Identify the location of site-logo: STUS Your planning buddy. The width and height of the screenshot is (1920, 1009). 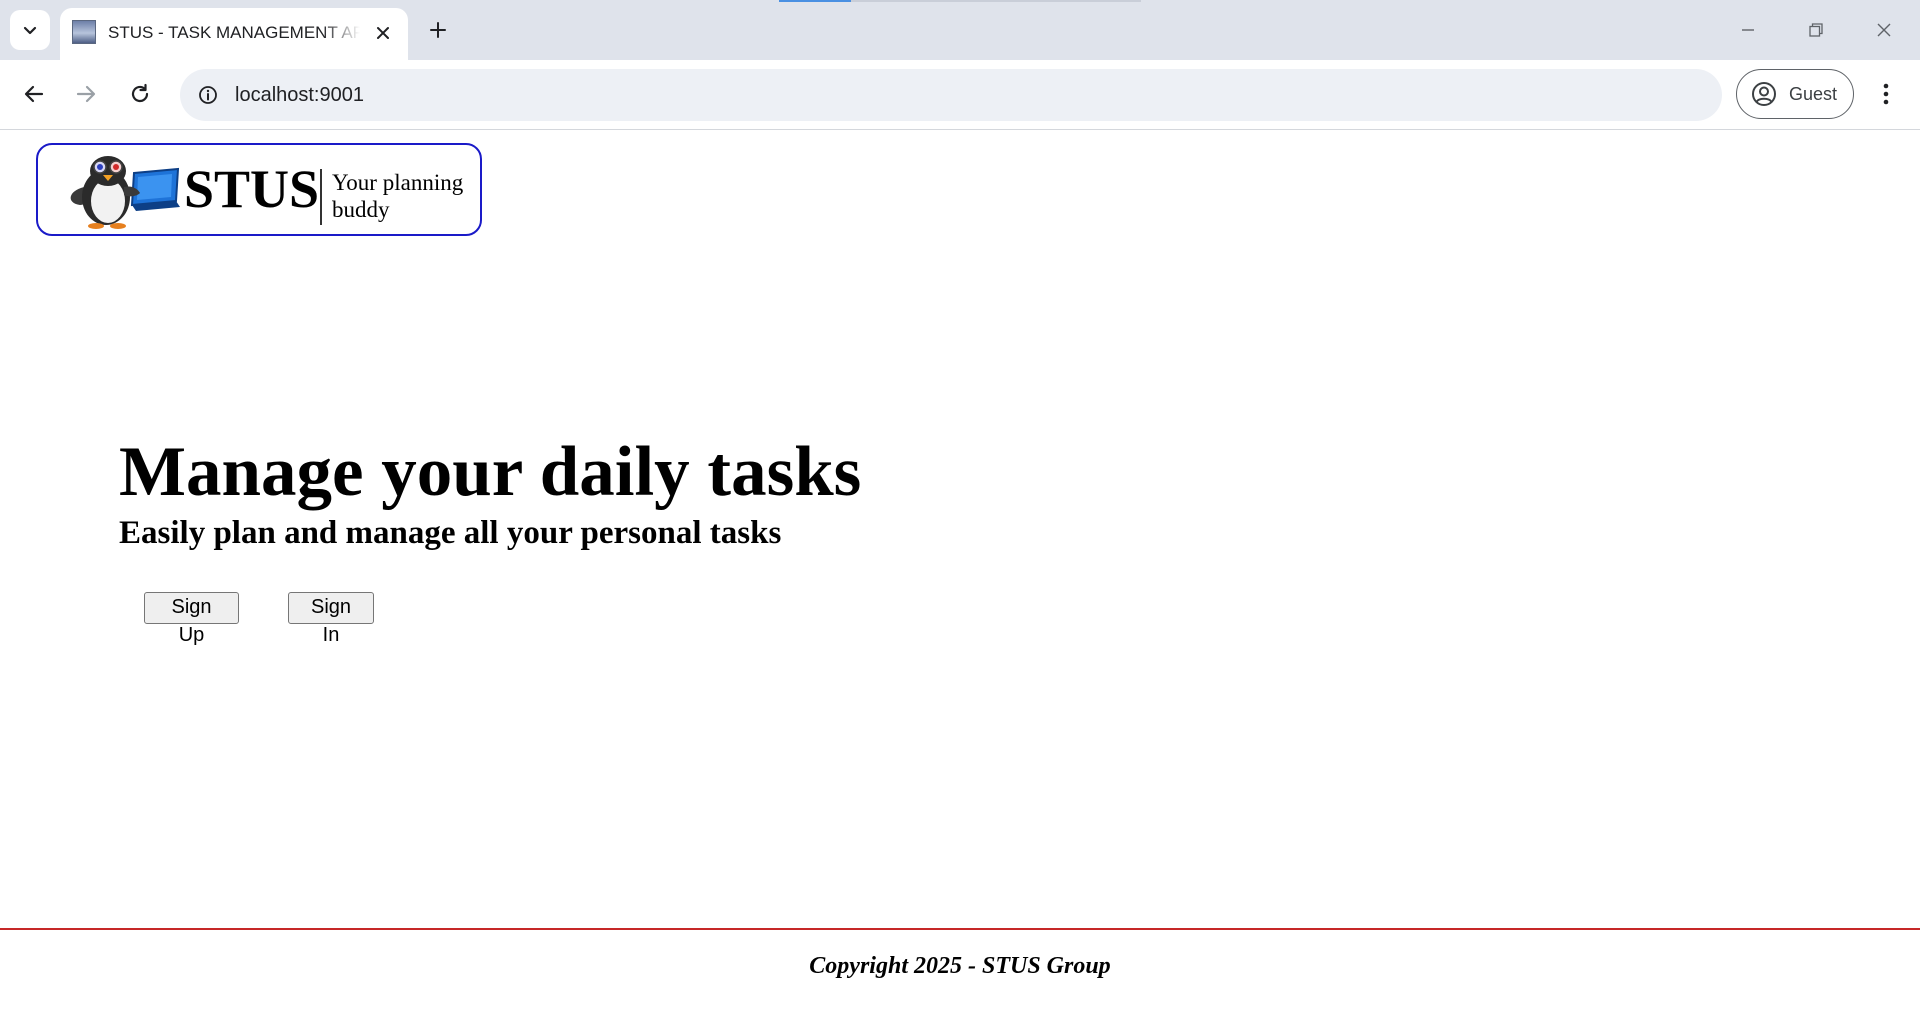
(259, 189).